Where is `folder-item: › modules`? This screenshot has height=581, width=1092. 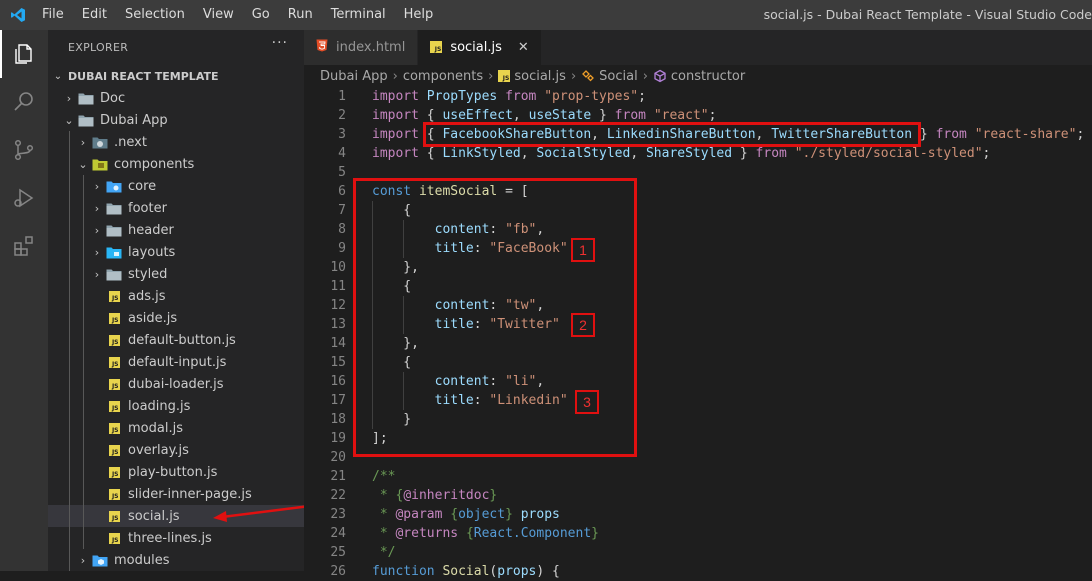 folder-item: › modules is located at coordinates (176, 560).